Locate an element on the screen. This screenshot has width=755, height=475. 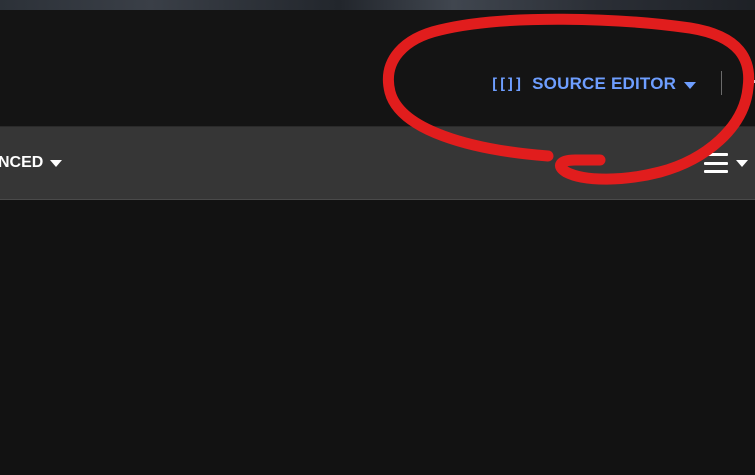
toc-menu-button is located at coordinates (726, 163).